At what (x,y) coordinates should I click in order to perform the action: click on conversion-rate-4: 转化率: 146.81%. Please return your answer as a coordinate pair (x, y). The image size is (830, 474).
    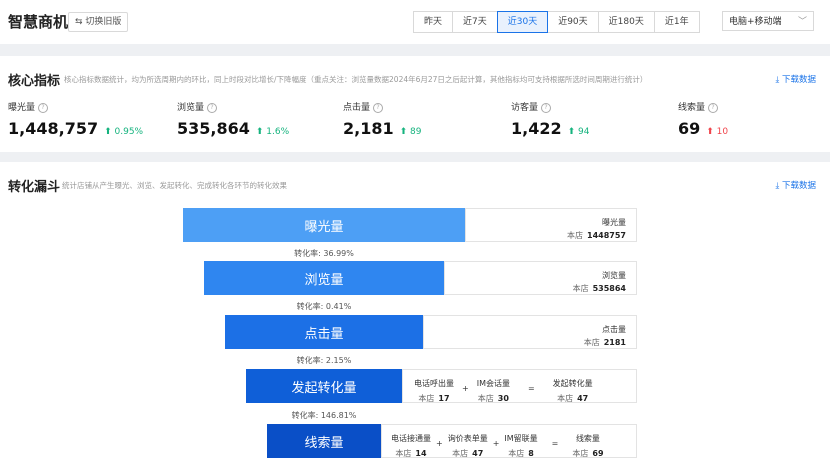
    Looking at the image, I should click on (324, 415).